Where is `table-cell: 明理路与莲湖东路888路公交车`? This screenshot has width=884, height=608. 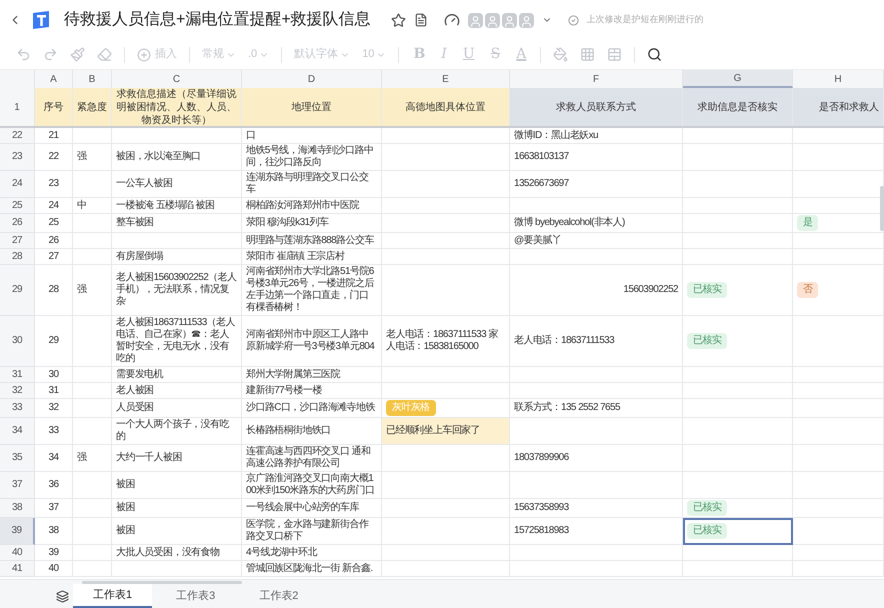
table-cell: 明理路与莲湖东路888路公交车 is located at coordinates (312, 241).